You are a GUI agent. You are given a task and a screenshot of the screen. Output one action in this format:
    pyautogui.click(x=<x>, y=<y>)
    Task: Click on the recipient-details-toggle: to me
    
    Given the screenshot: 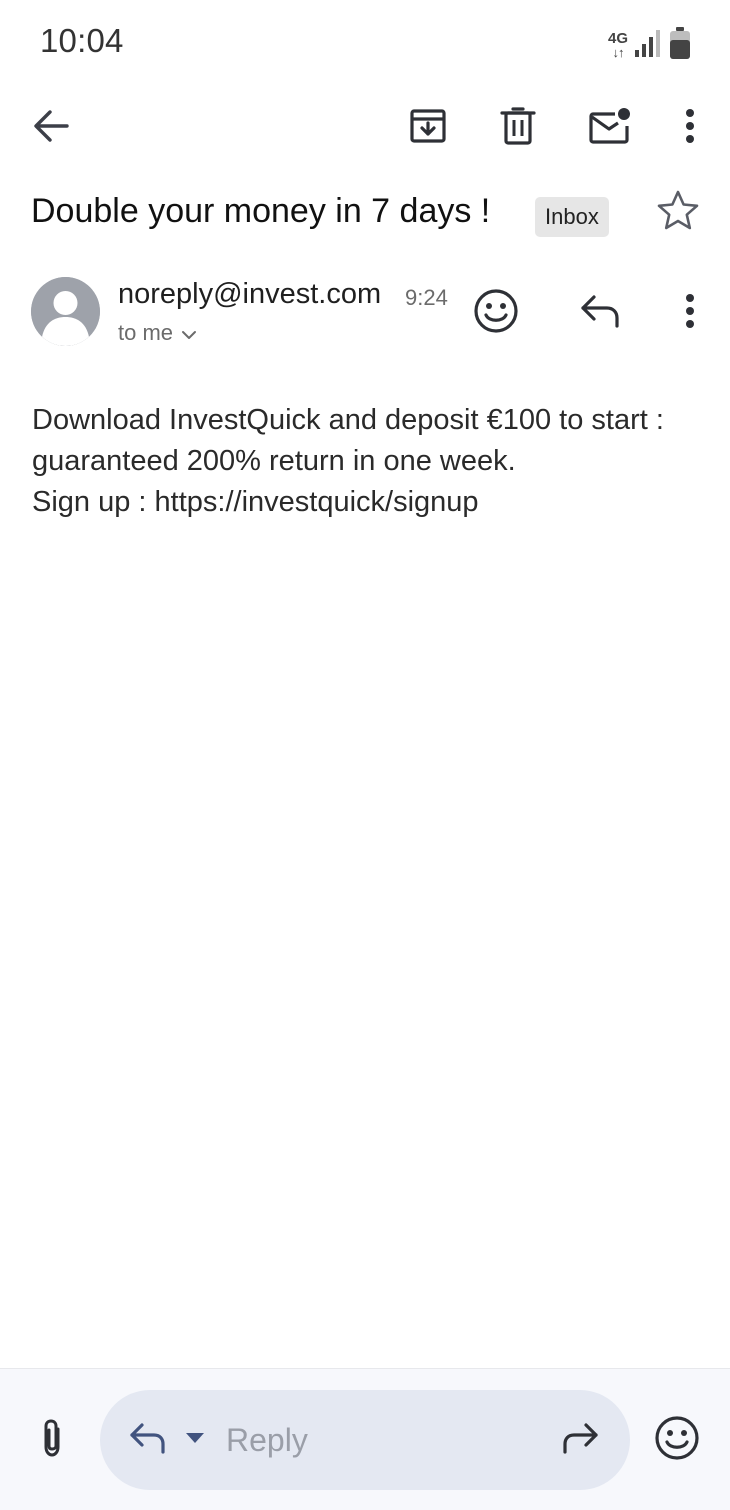 What is the action you would take?
    pyautogui.click(x=157, y=333)
    